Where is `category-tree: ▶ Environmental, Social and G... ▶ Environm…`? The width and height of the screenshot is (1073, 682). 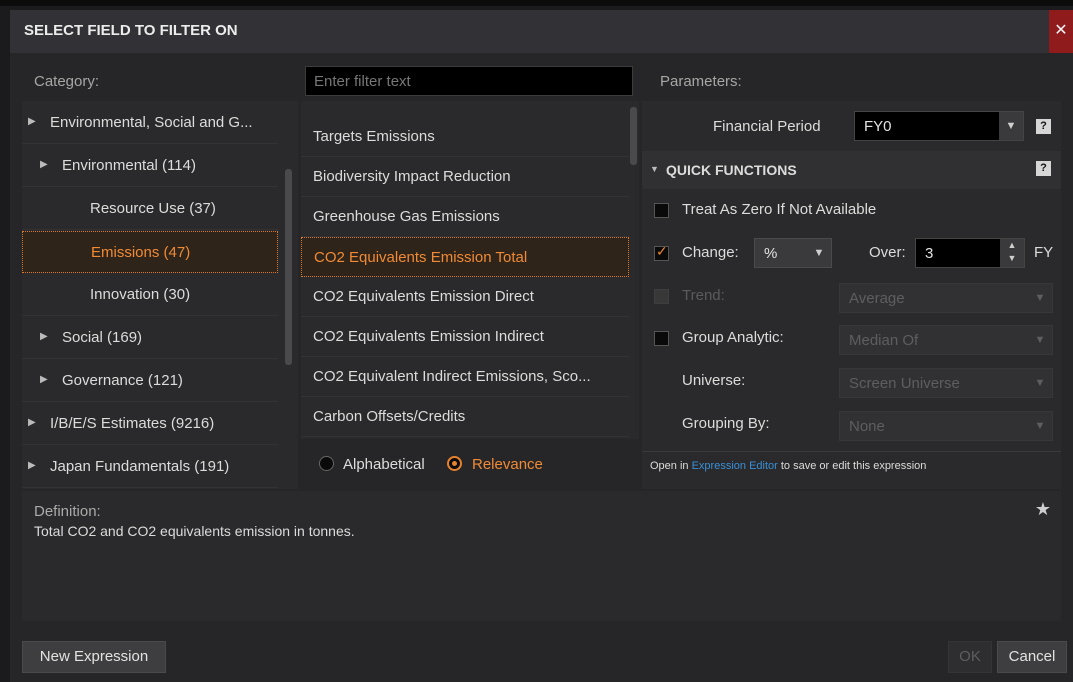
category-tree: ▶ Environmental, Social and G... ▶ Environm… is located at coordinates (160, 295).